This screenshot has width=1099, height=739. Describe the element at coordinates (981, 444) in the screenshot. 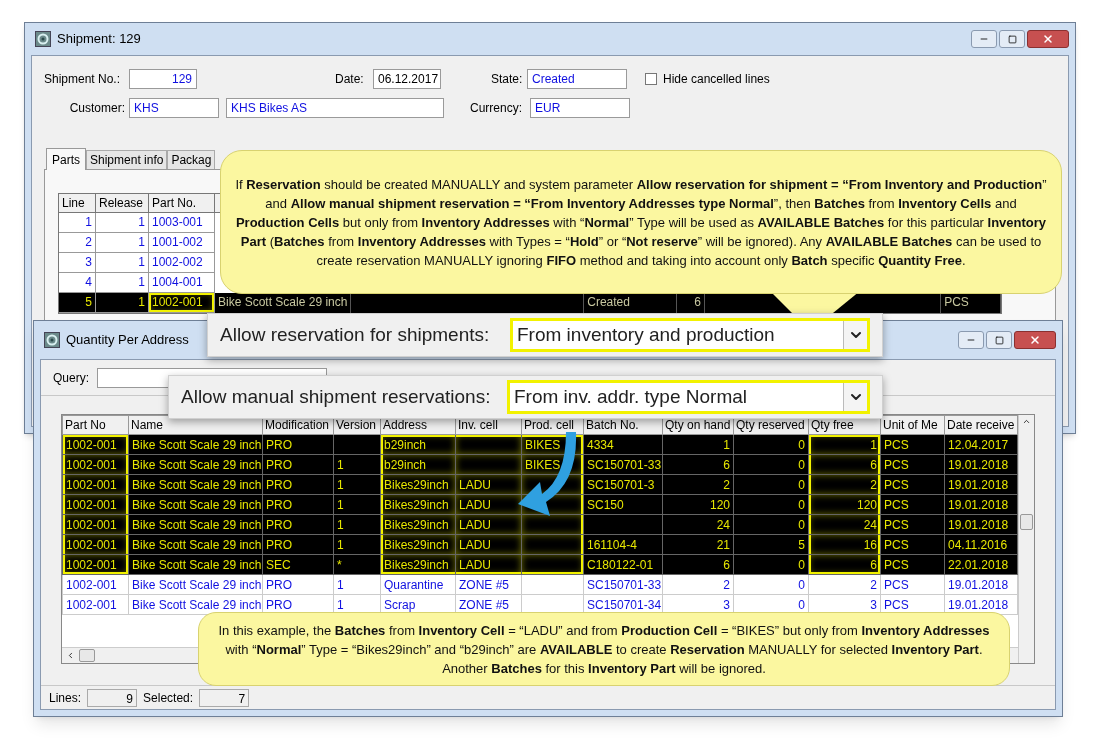

I see `table-cell: 12.04.2017` at that location.